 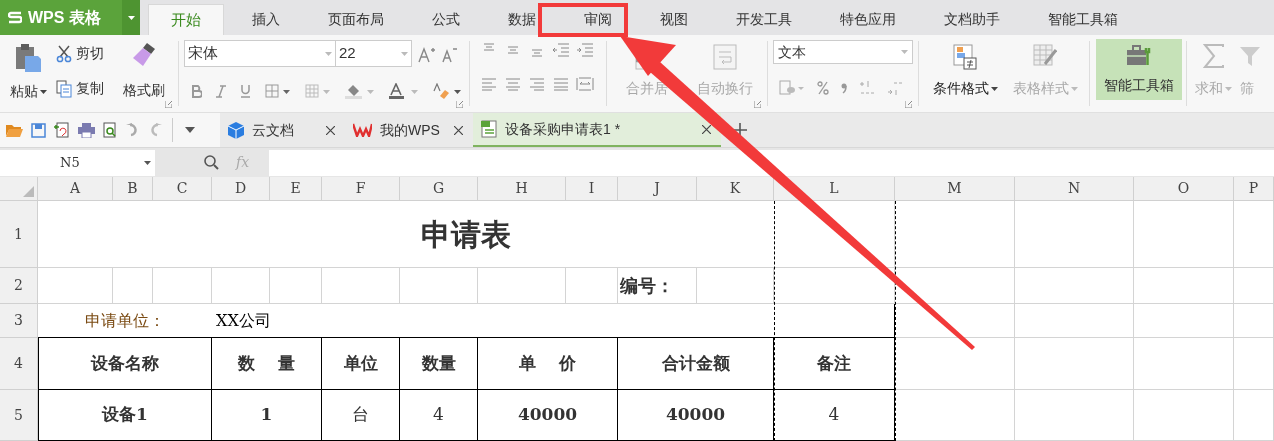 What do you see at coordinates (14, 130) in the screenshot?
I see `folder-icon` at bounding box center [14, 130].